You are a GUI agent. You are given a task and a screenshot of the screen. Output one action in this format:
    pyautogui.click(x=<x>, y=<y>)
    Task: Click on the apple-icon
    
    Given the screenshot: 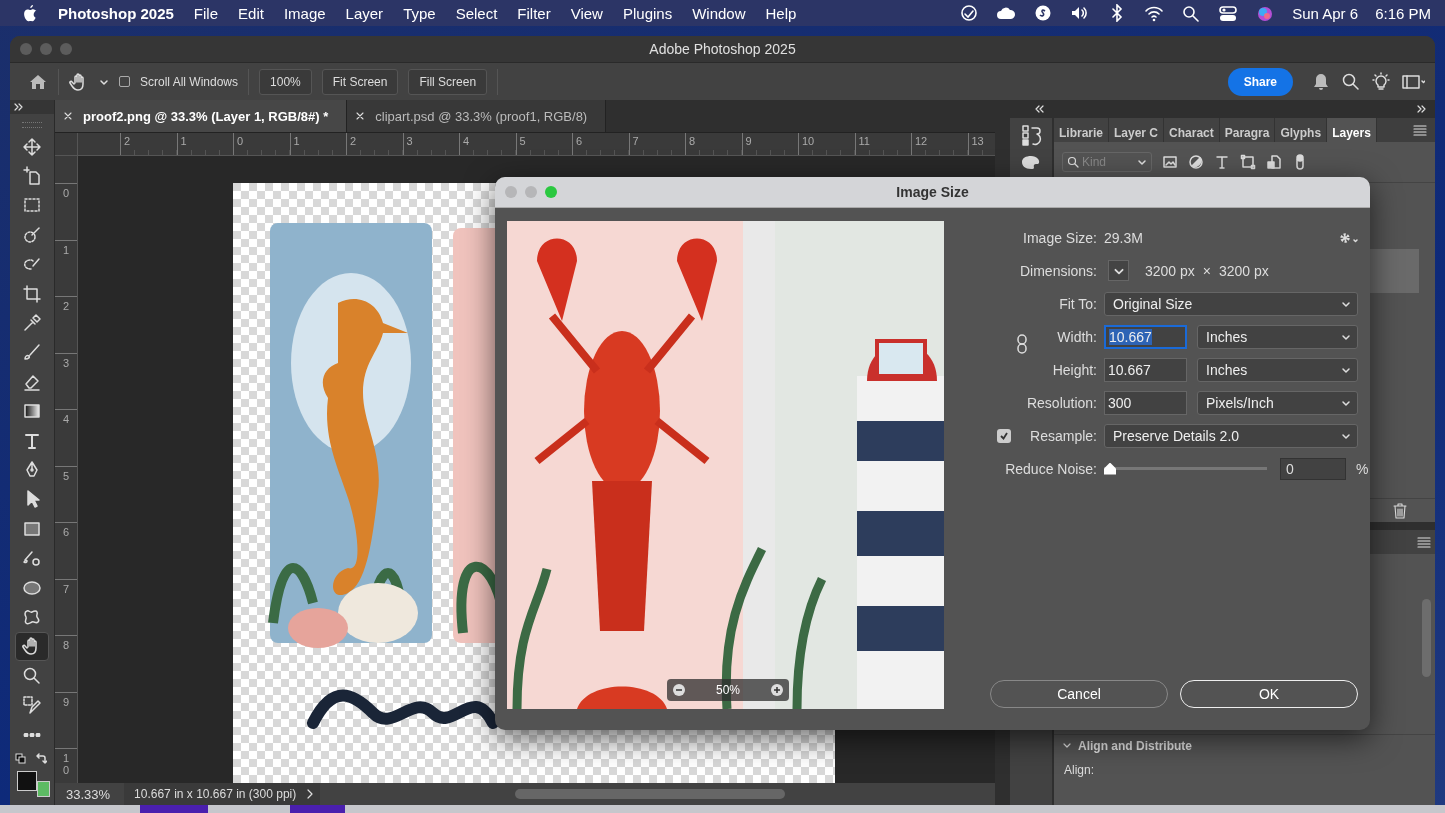 What is the action you would take?
    pyautogui.click(x=30, y=13)
    